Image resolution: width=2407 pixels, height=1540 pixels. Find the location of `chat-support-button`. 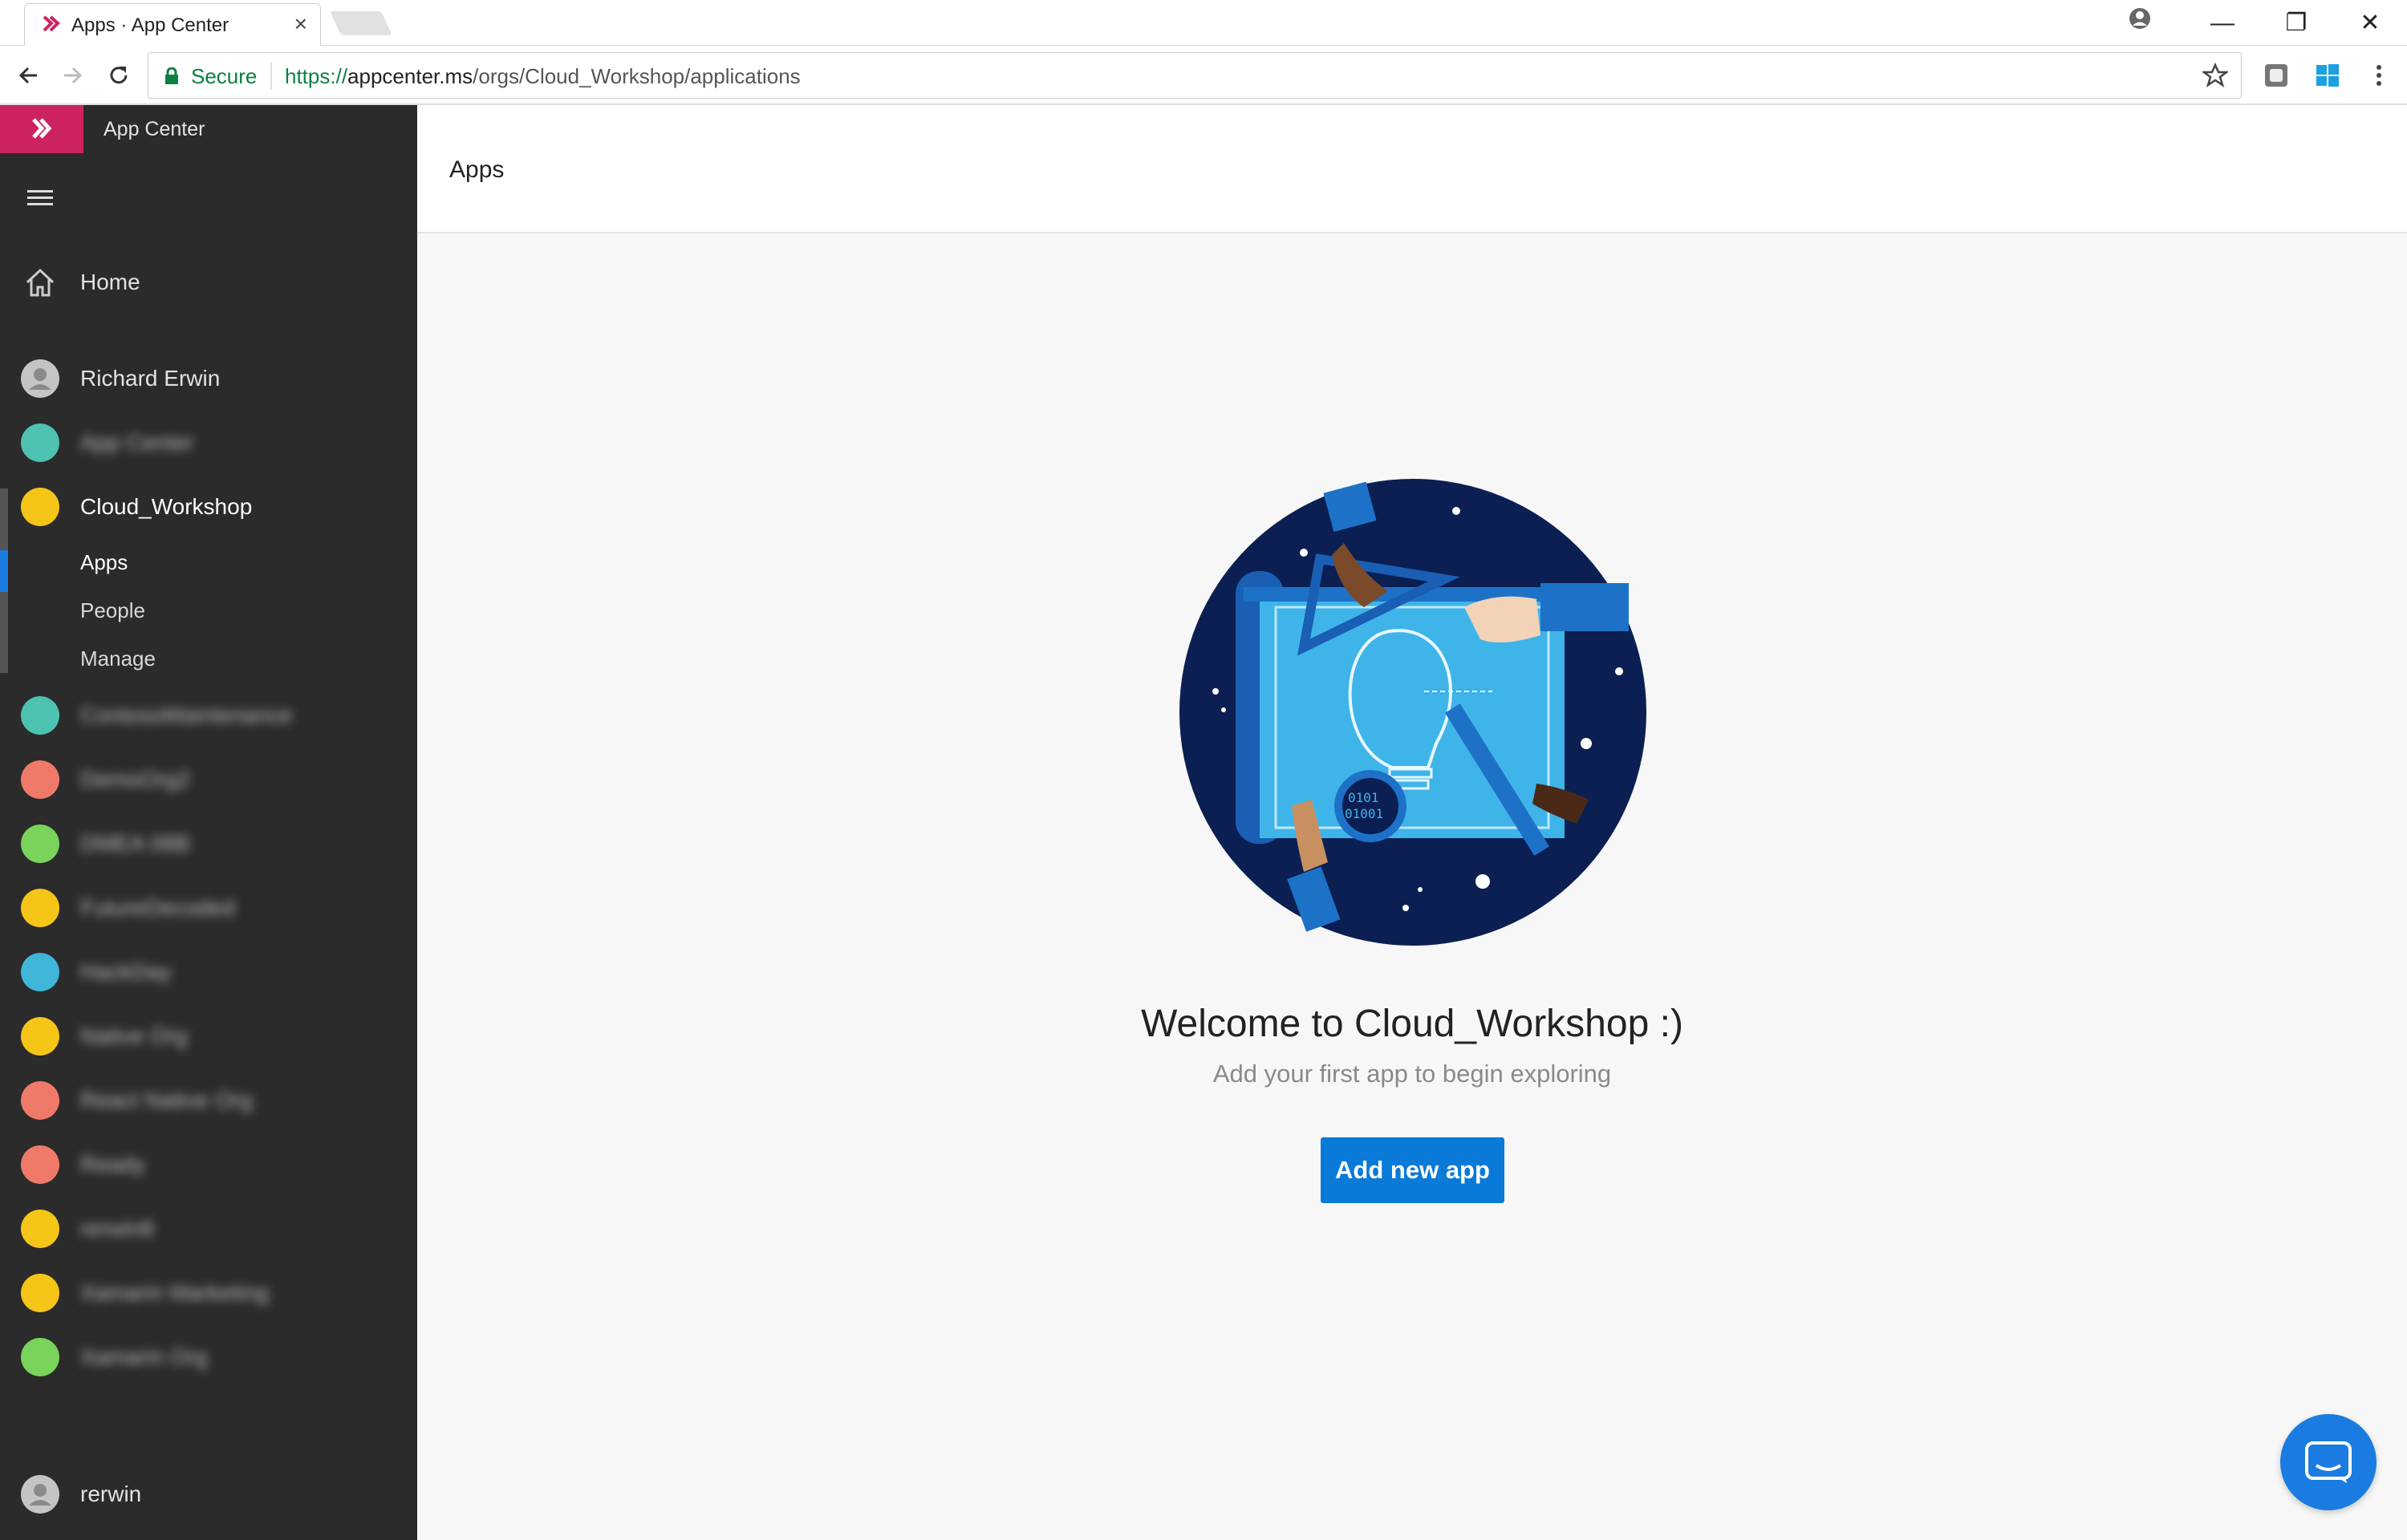

chat-support-button is located at coordinates (2329, 1462).